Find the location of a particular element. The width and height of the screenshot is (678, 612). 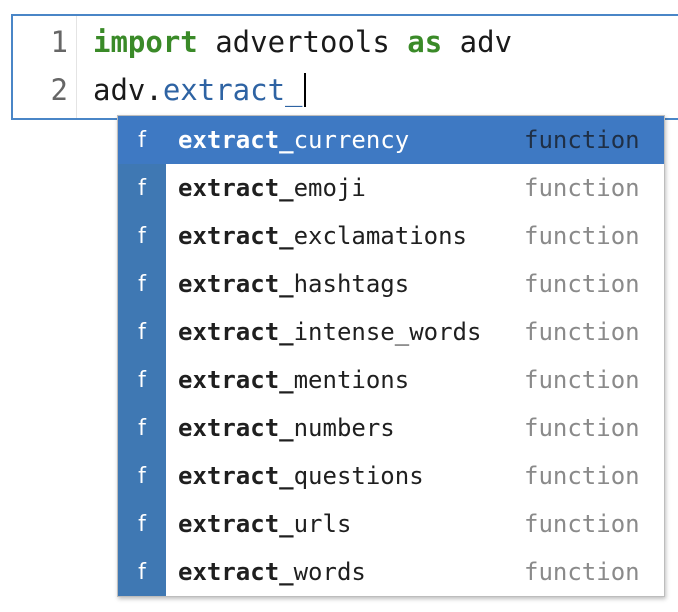

completion-item: f extract_words function is located at coordinates (391, 572).